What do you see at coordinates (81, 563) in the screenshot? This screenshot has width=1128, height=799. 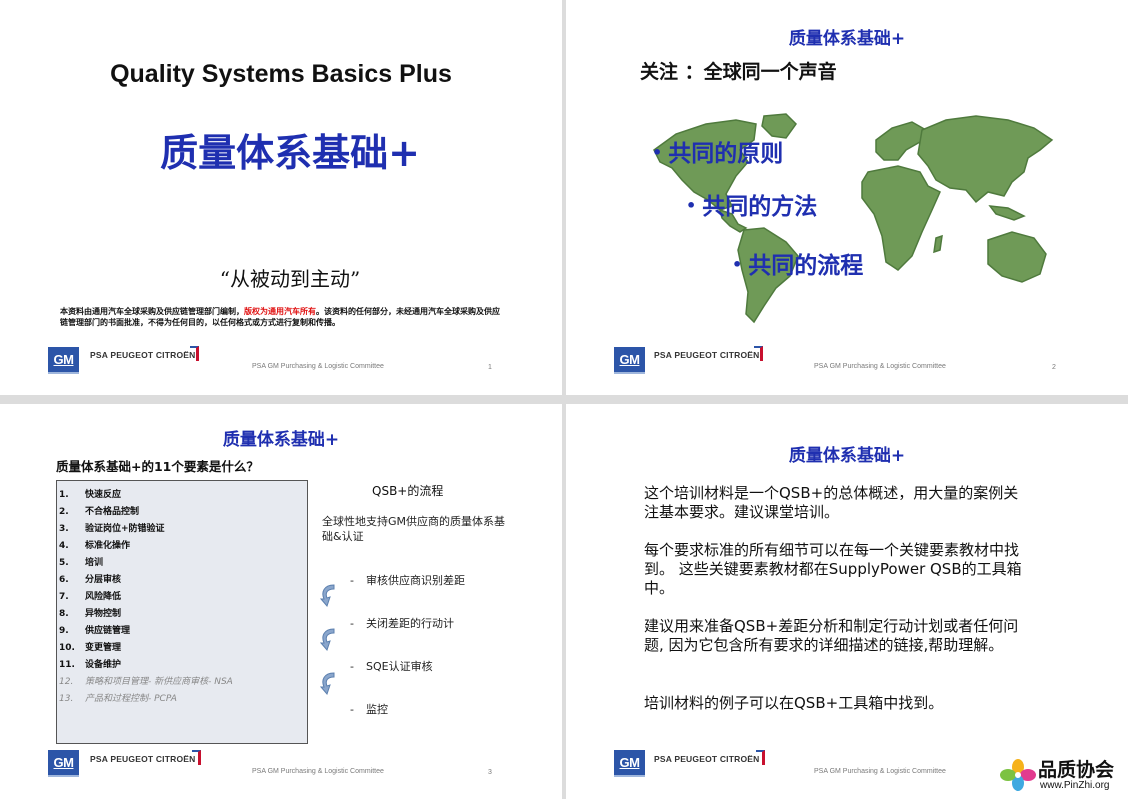 I see `list-item: 5. 培训` at bounding box center [81, 563].